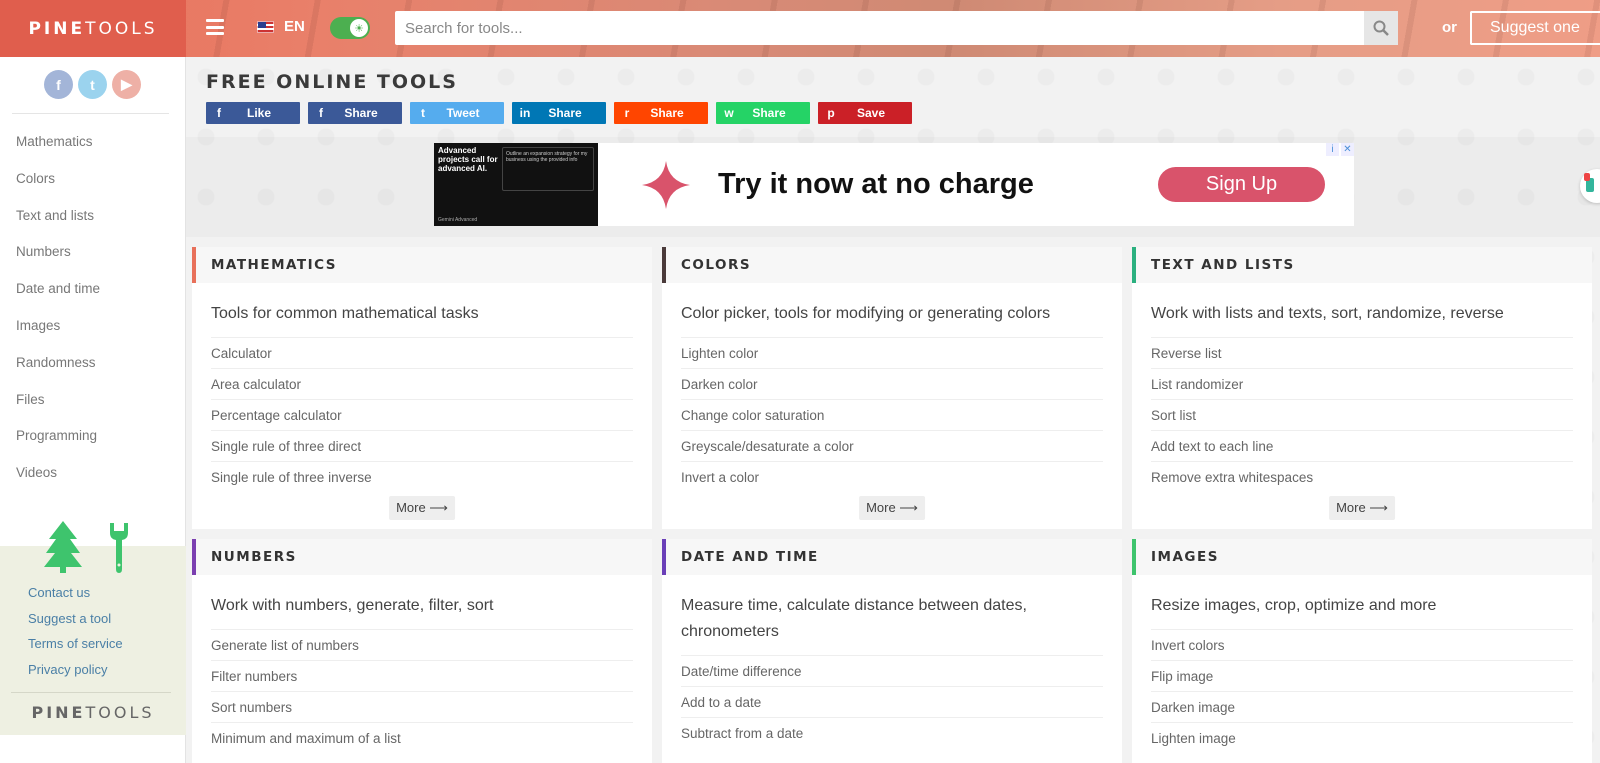 Image resolution: width=1600 pixels, height=763 pixels. I want to click on share-button-3: in Share, so click(559, 113).